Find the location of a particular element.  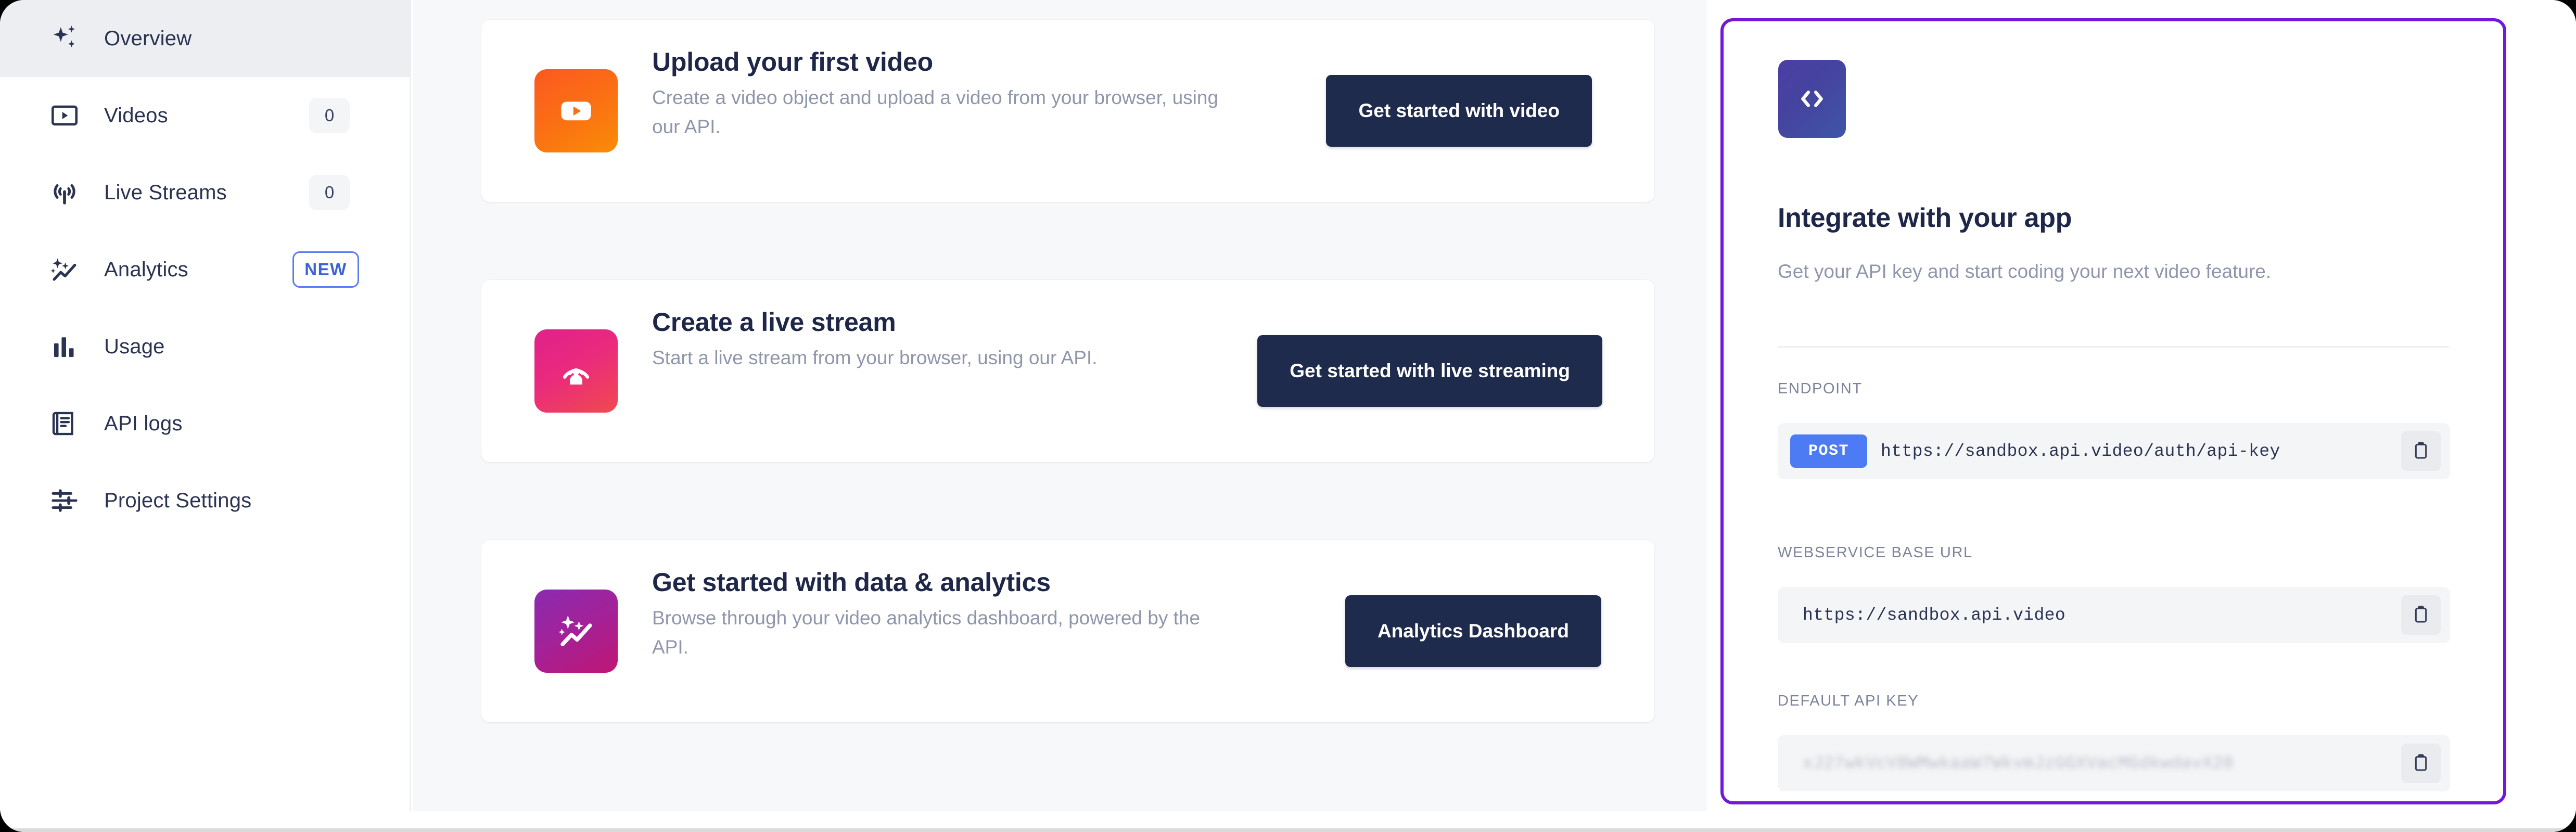

sidebar-item-label: Live Streams is located at coordinates (165, 193).